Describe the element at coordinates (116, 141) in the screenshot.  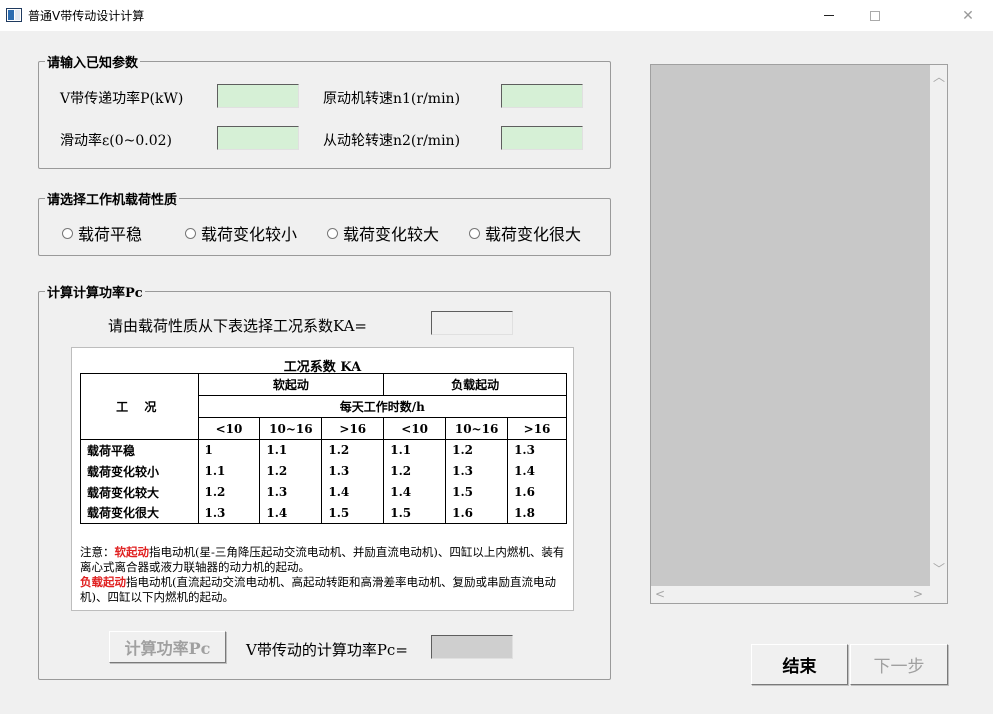
I see `slip-label: 滑动率ε(0~0.02)` at that location.